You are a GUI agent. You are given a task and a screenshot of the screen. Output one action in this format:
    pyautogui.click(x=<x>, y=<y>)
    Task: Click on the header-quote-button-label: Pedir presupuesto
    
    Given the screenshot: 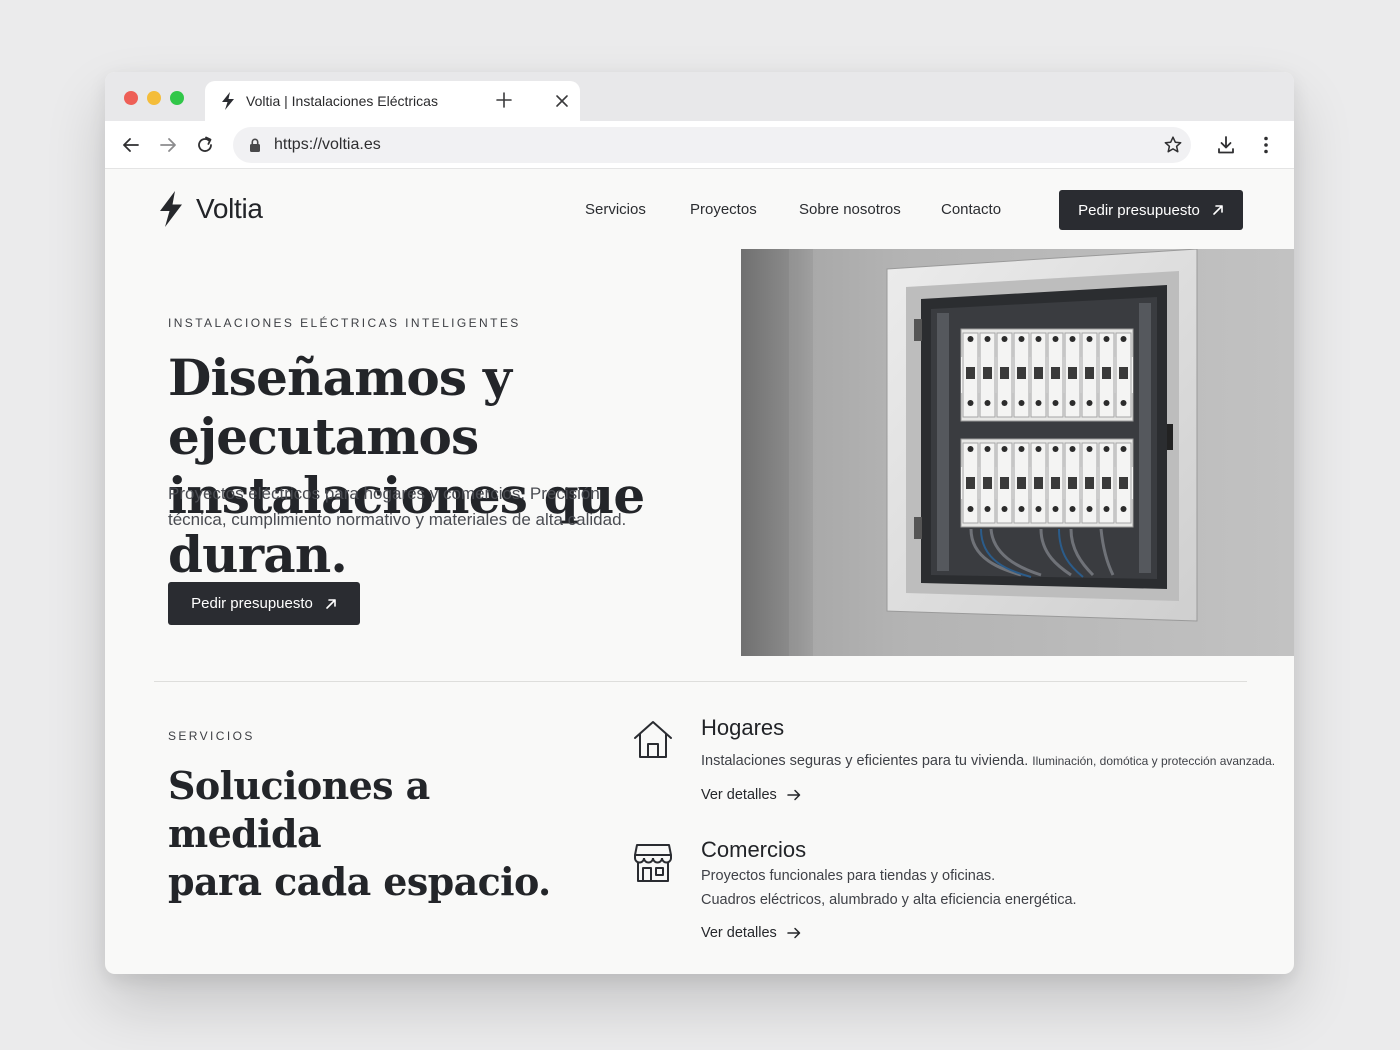 What is the action you would take?
    pyautogui.click(x=1139, y=210)
    